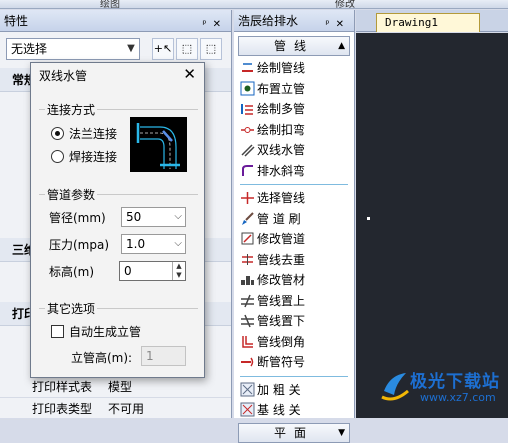  What do you see at coordinates (247, 409) in the screenshot?
I see `baseline-off-icon` at bounding box center [247, 409].